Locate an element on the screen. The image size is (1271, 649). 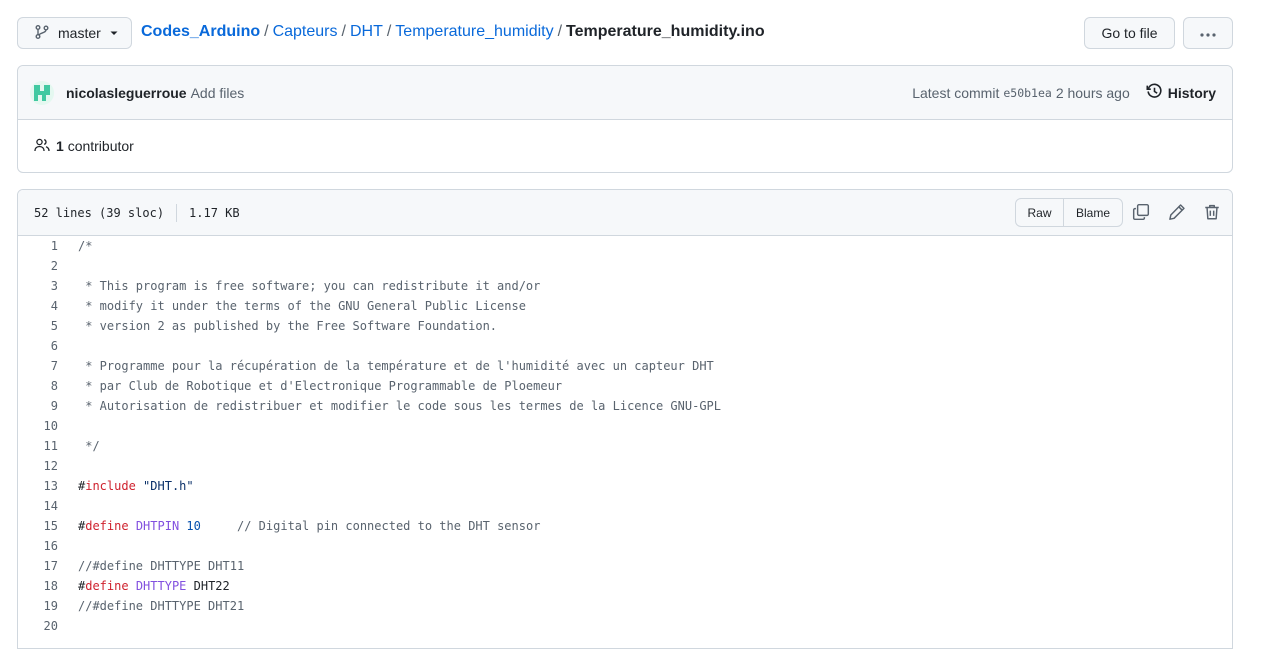
latest-commit-label: Latest commit is located at coordinates (956, 93).